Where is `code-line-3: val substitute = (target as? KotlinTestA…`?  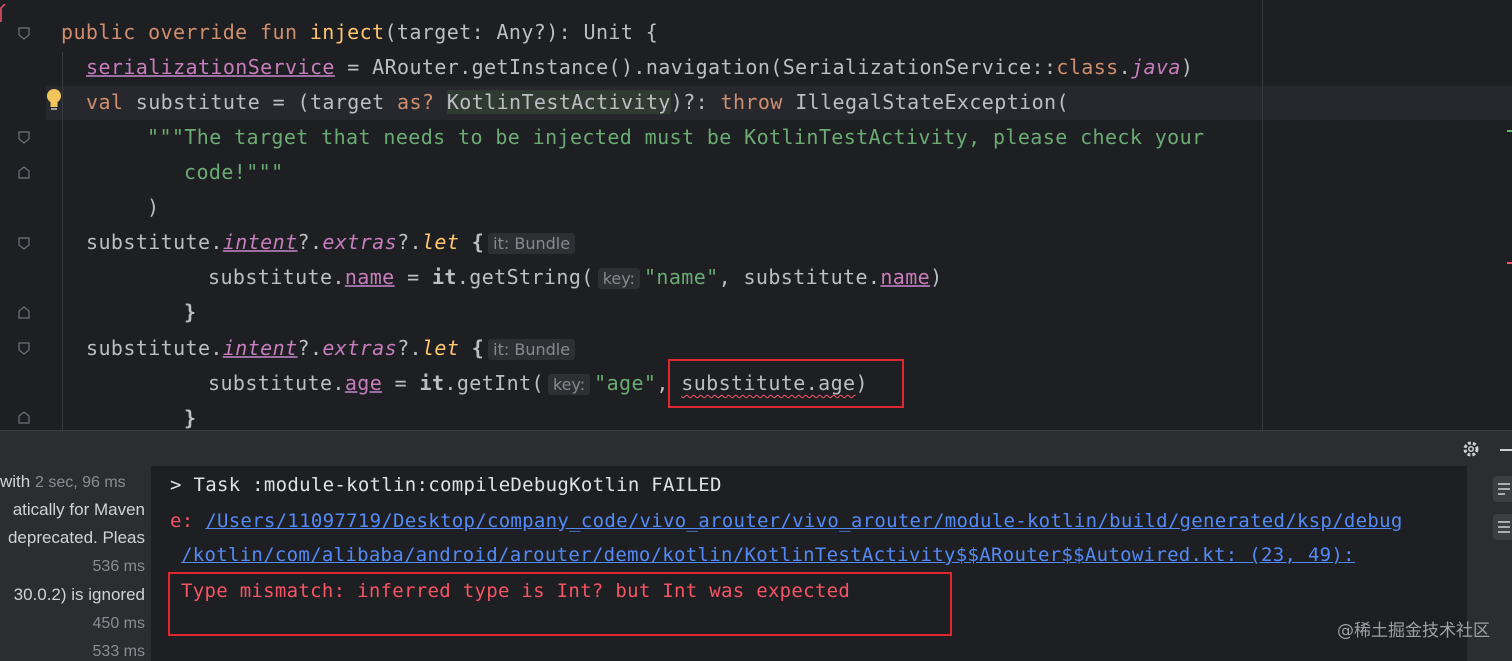
code-line-3: val substitute = (target as? KotlinTestA… is located at coordinates (577, 102).